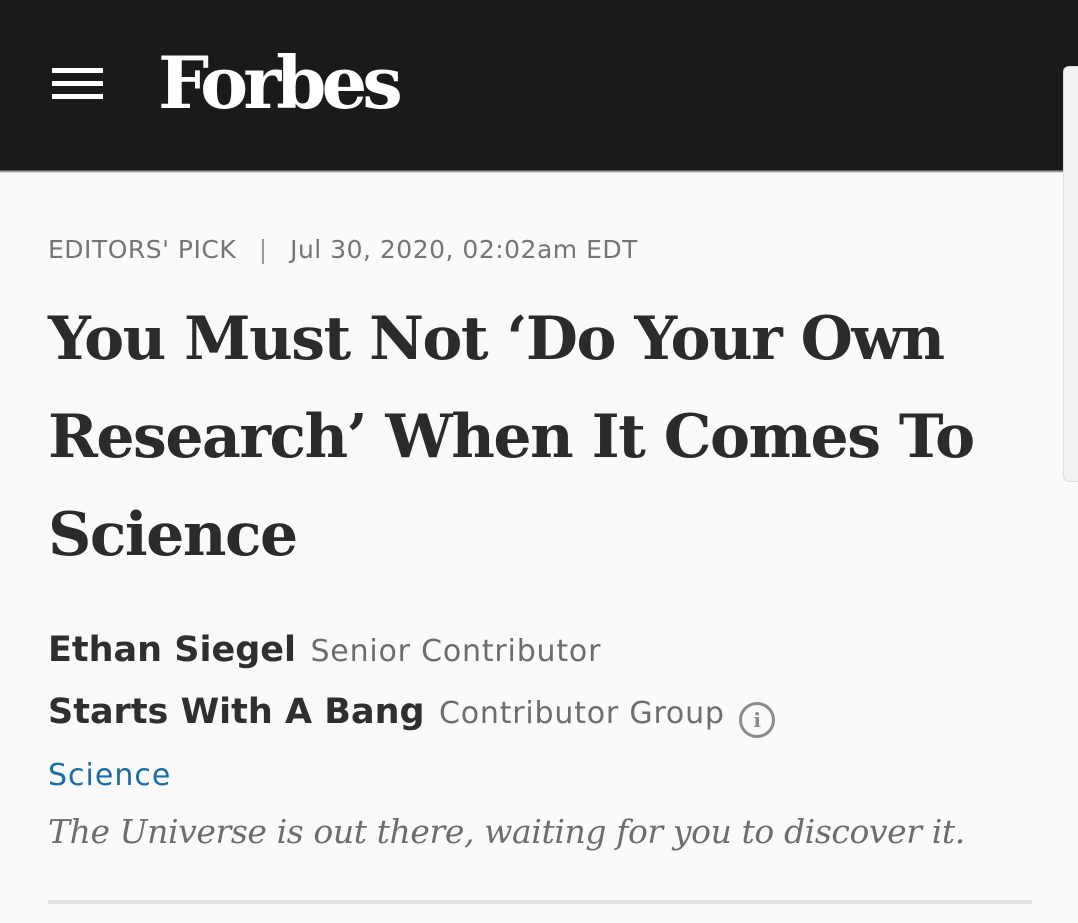 This screenshot has width=1078, height=923. I want to click on author-name: Ethan Siegel, so click(172, 650).